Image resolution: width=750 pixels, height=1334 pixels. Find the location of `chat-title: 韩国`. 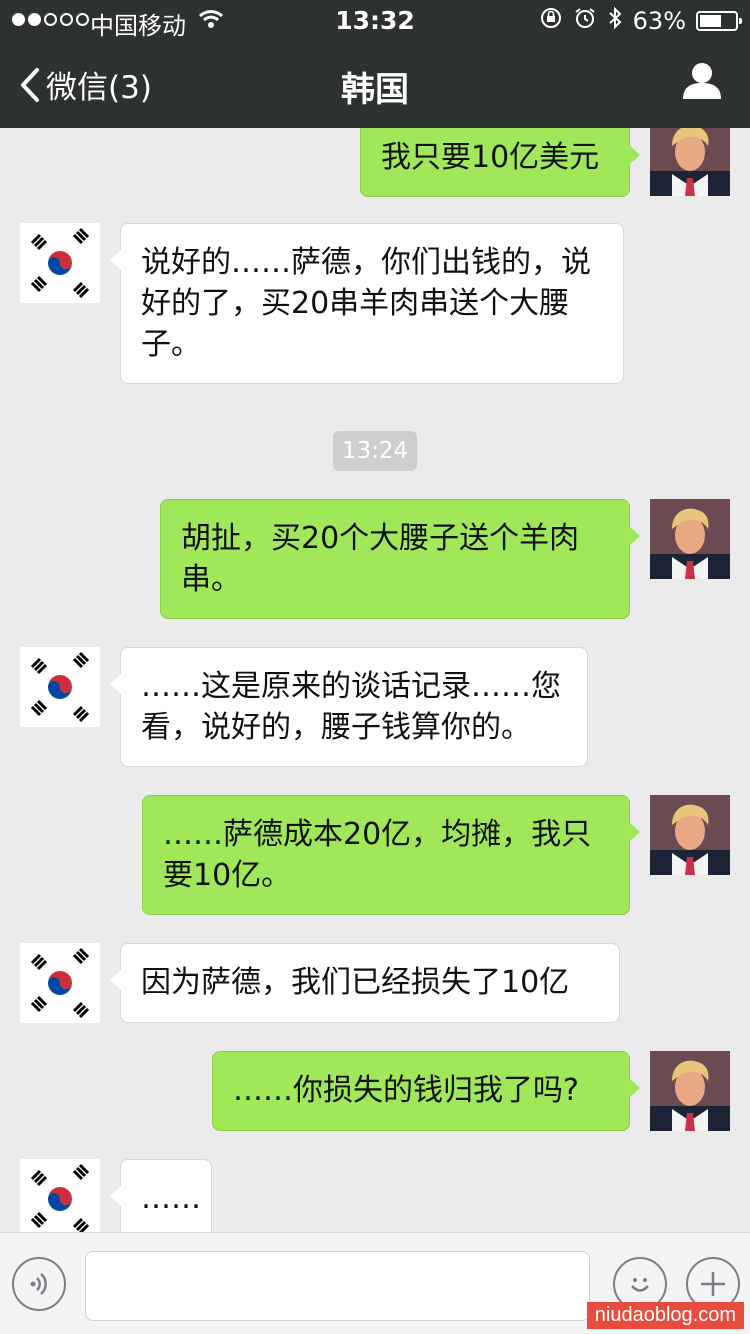

chat-title: 韩国 is located at coordinates (375, 90).